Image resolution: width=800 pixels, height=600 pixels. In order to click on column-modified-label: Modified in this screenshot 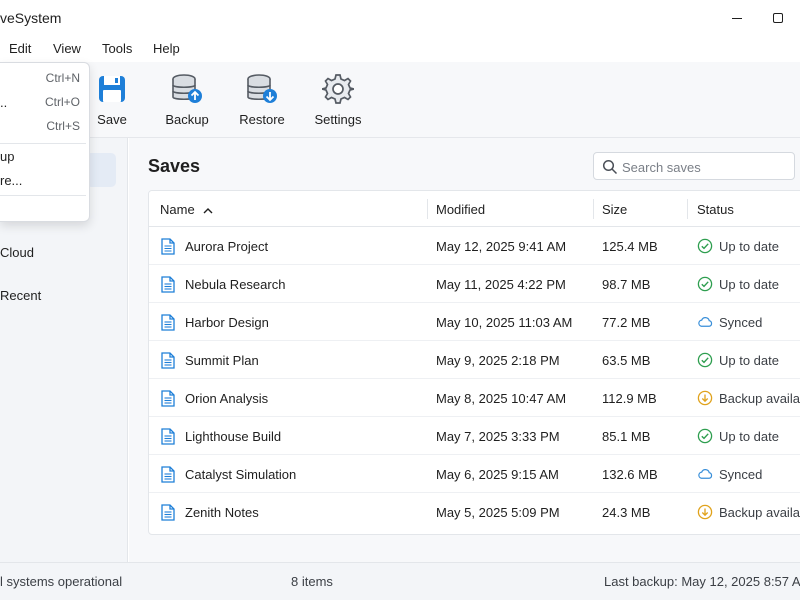, I will do `click(461, 209)`.